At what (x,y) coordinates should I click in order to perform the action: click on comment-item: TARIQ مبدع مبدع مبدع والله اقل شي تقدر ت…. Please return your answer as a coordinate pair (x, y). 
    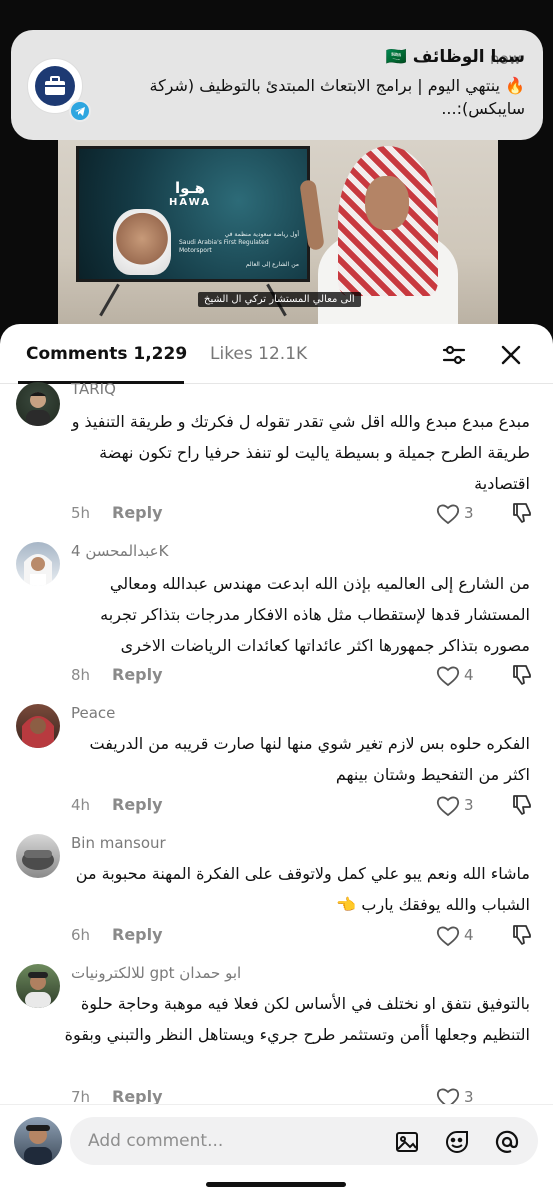
    Looking at the image, I should click on (276, 455).